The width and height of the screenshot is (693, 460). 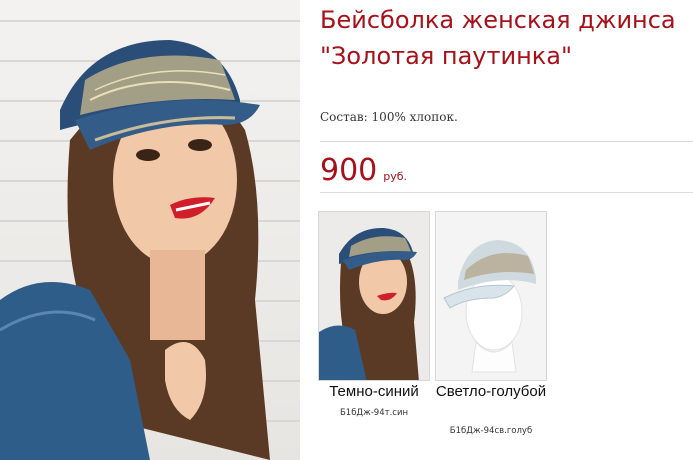 I want to click on variant-dark-blue-image, so click(x=374, y=296).